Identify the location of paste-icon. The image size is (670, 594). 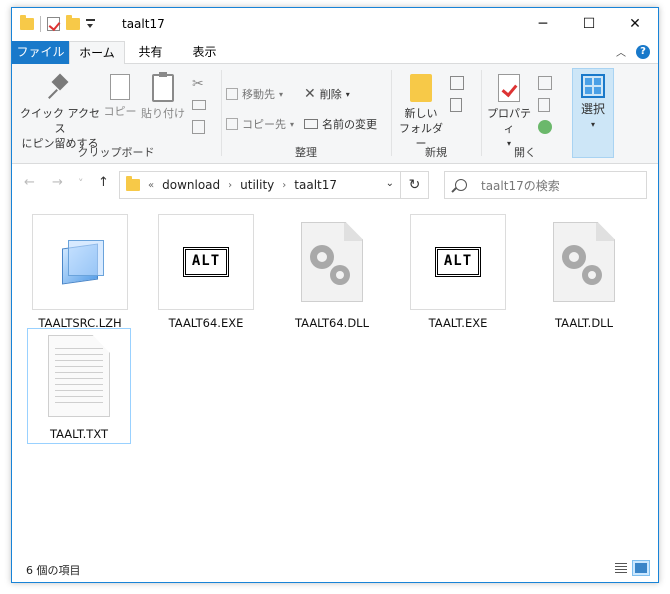
(163, 87).